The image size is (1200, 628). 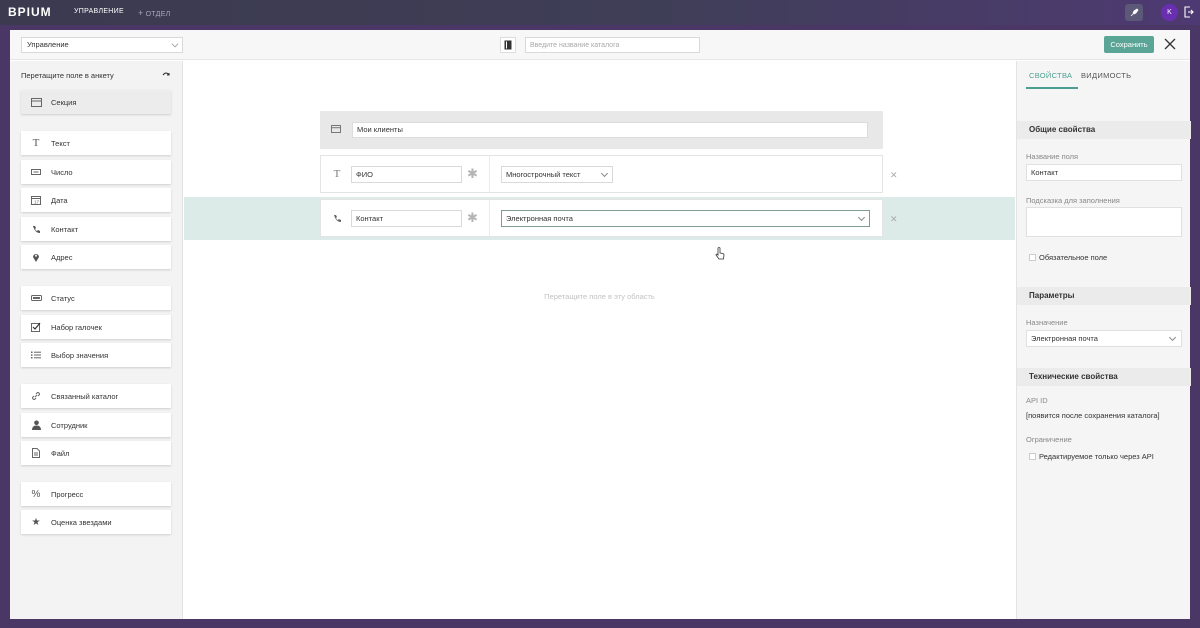 I want to click on palette-item-label: Контакт, so click(x=65, y=229).